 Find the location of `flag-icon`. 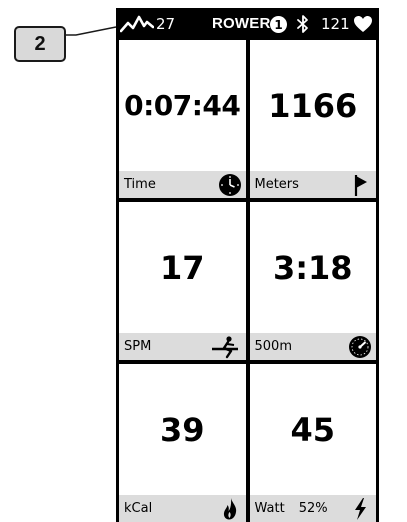

flag-icon is located at coordinates (360, 185).